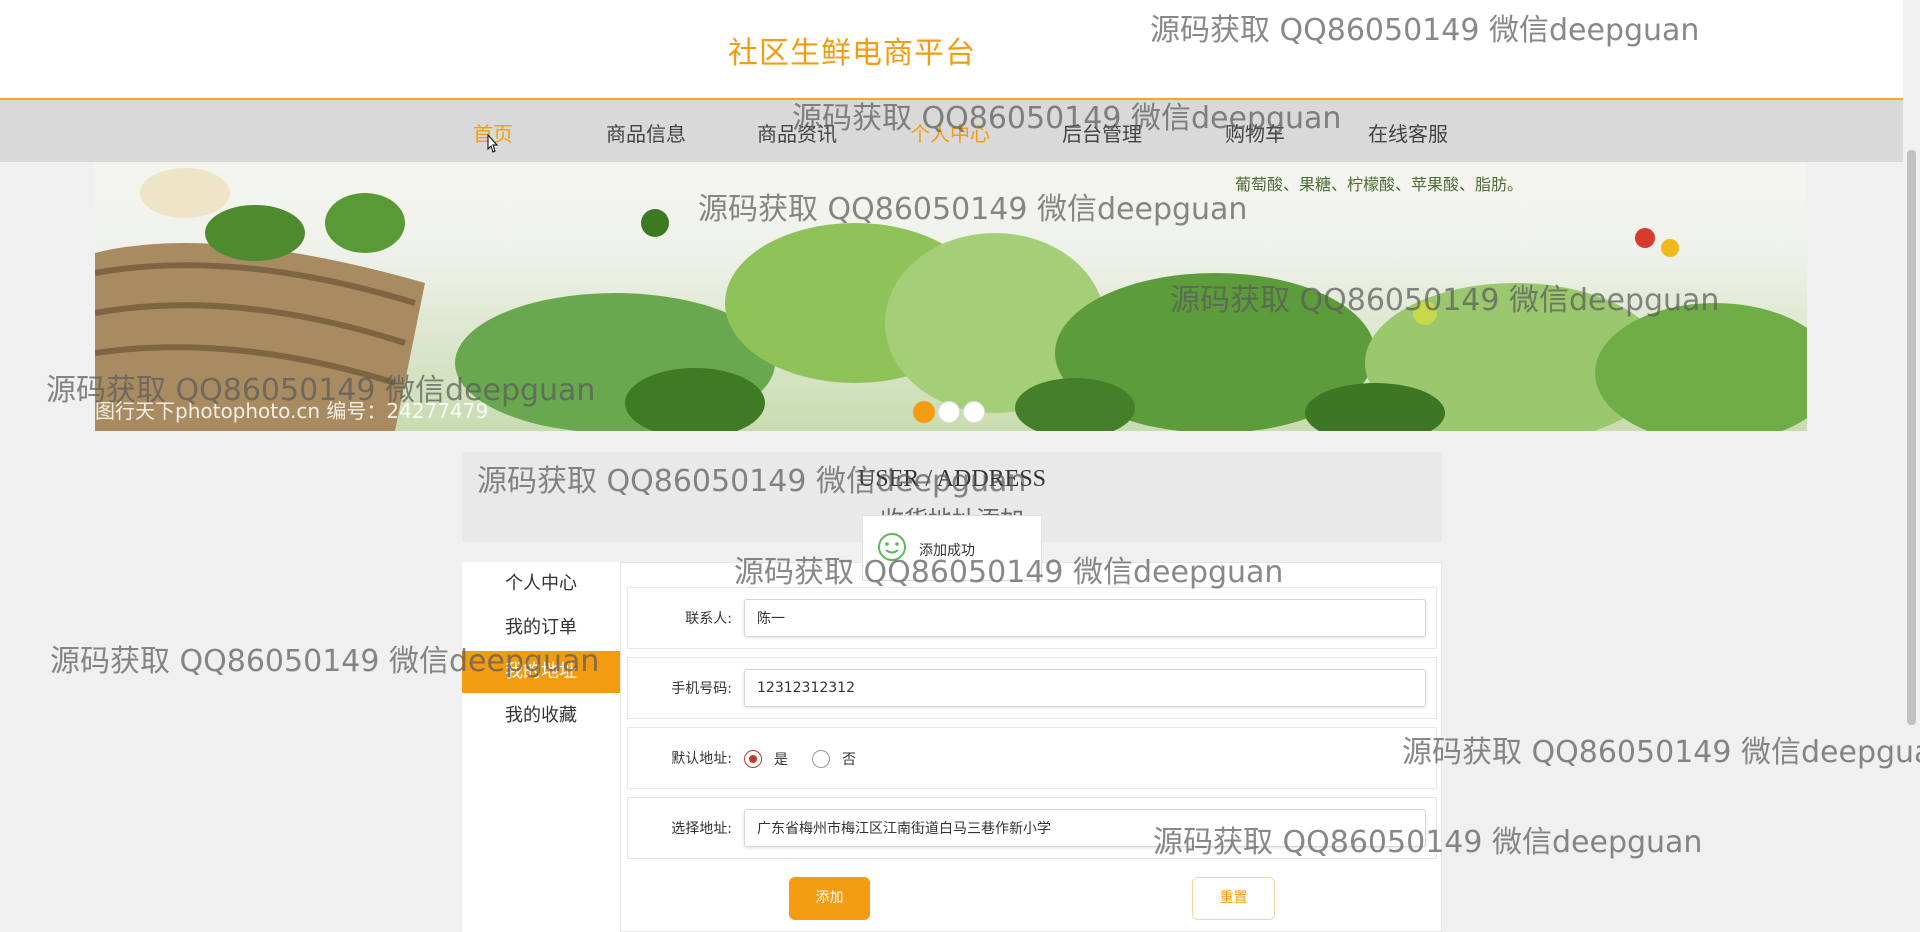 The width and height of the screenshot is (1920, 932). I want to click on contact-label: 联系人:, so click(708, 619).